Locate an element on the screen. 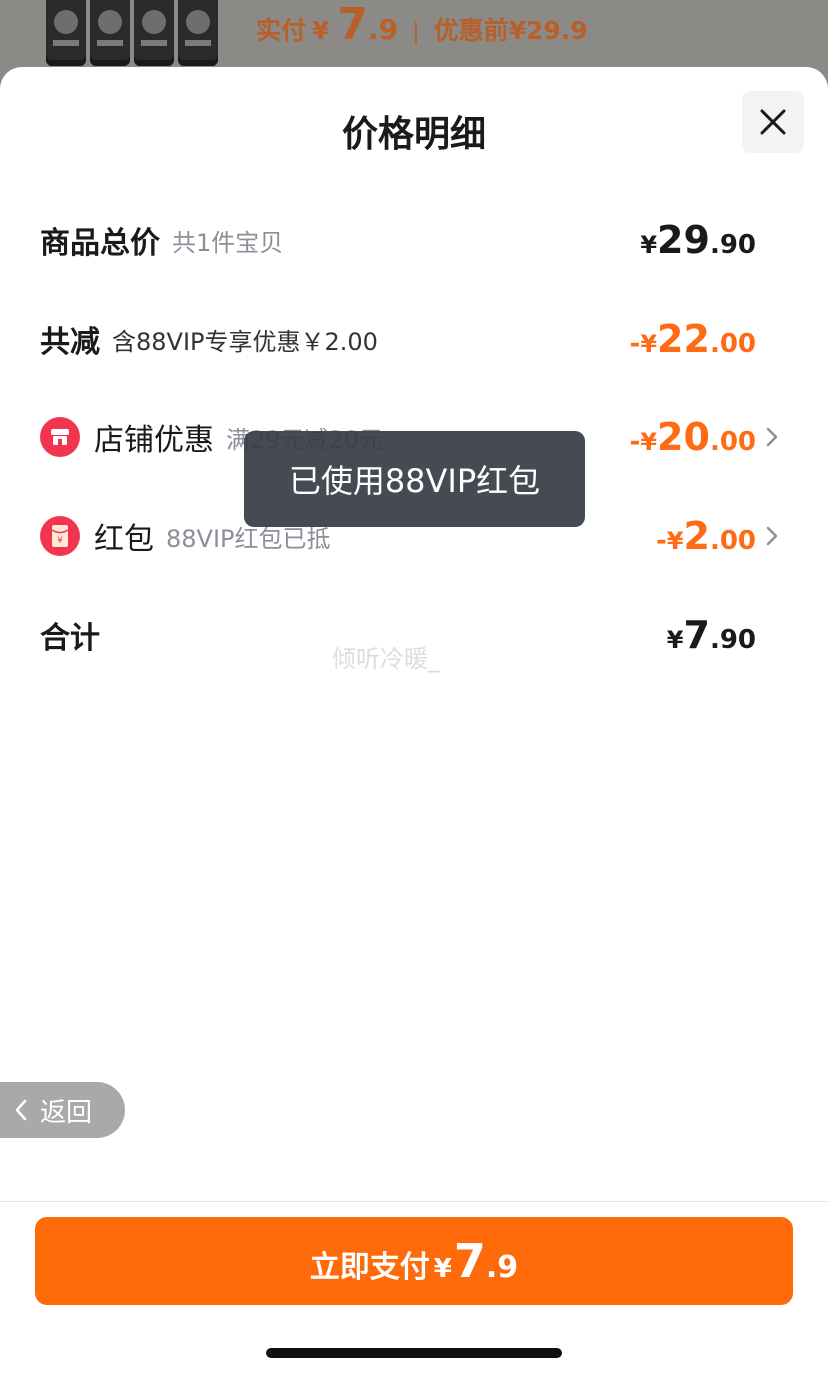  original-price: 优惠前¥29.9 is located at coordinates (510, 30).